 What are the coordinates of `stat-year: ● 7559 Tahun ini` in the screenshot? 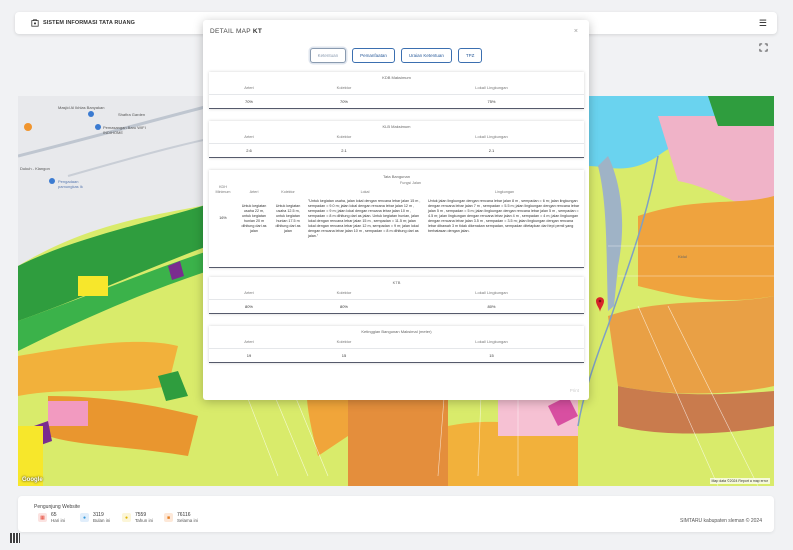 It's located at (137, 517).